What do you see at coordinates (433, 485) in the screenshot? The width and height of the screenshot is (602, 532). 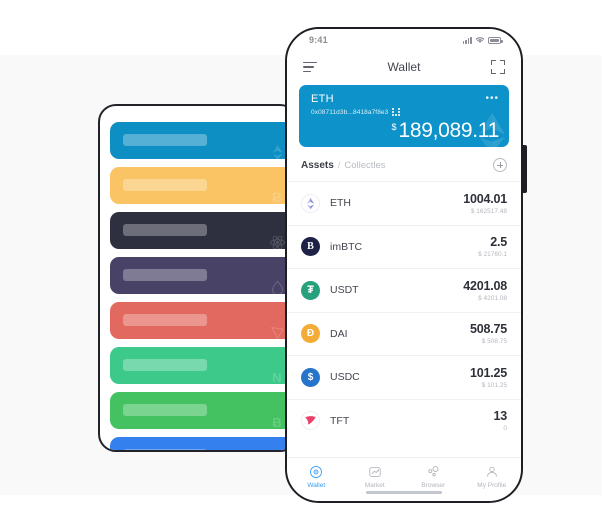 I see `tab-label: Browser` at bounding box center [433, 485].